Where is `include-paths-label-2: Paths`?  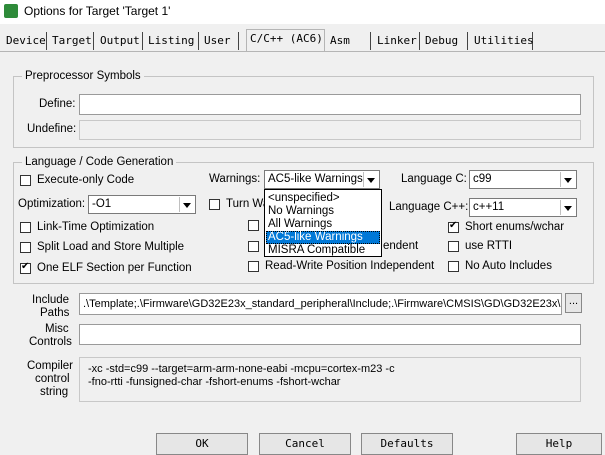 include-paths-label-2: Paths is located at coordinates (55, 313).